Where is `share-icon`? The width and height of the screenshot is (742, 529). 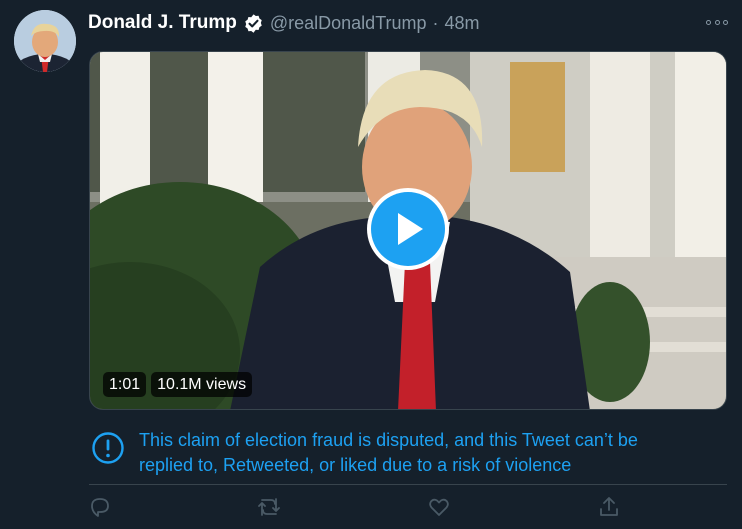
share-icon is located at coordinates (610, 508).